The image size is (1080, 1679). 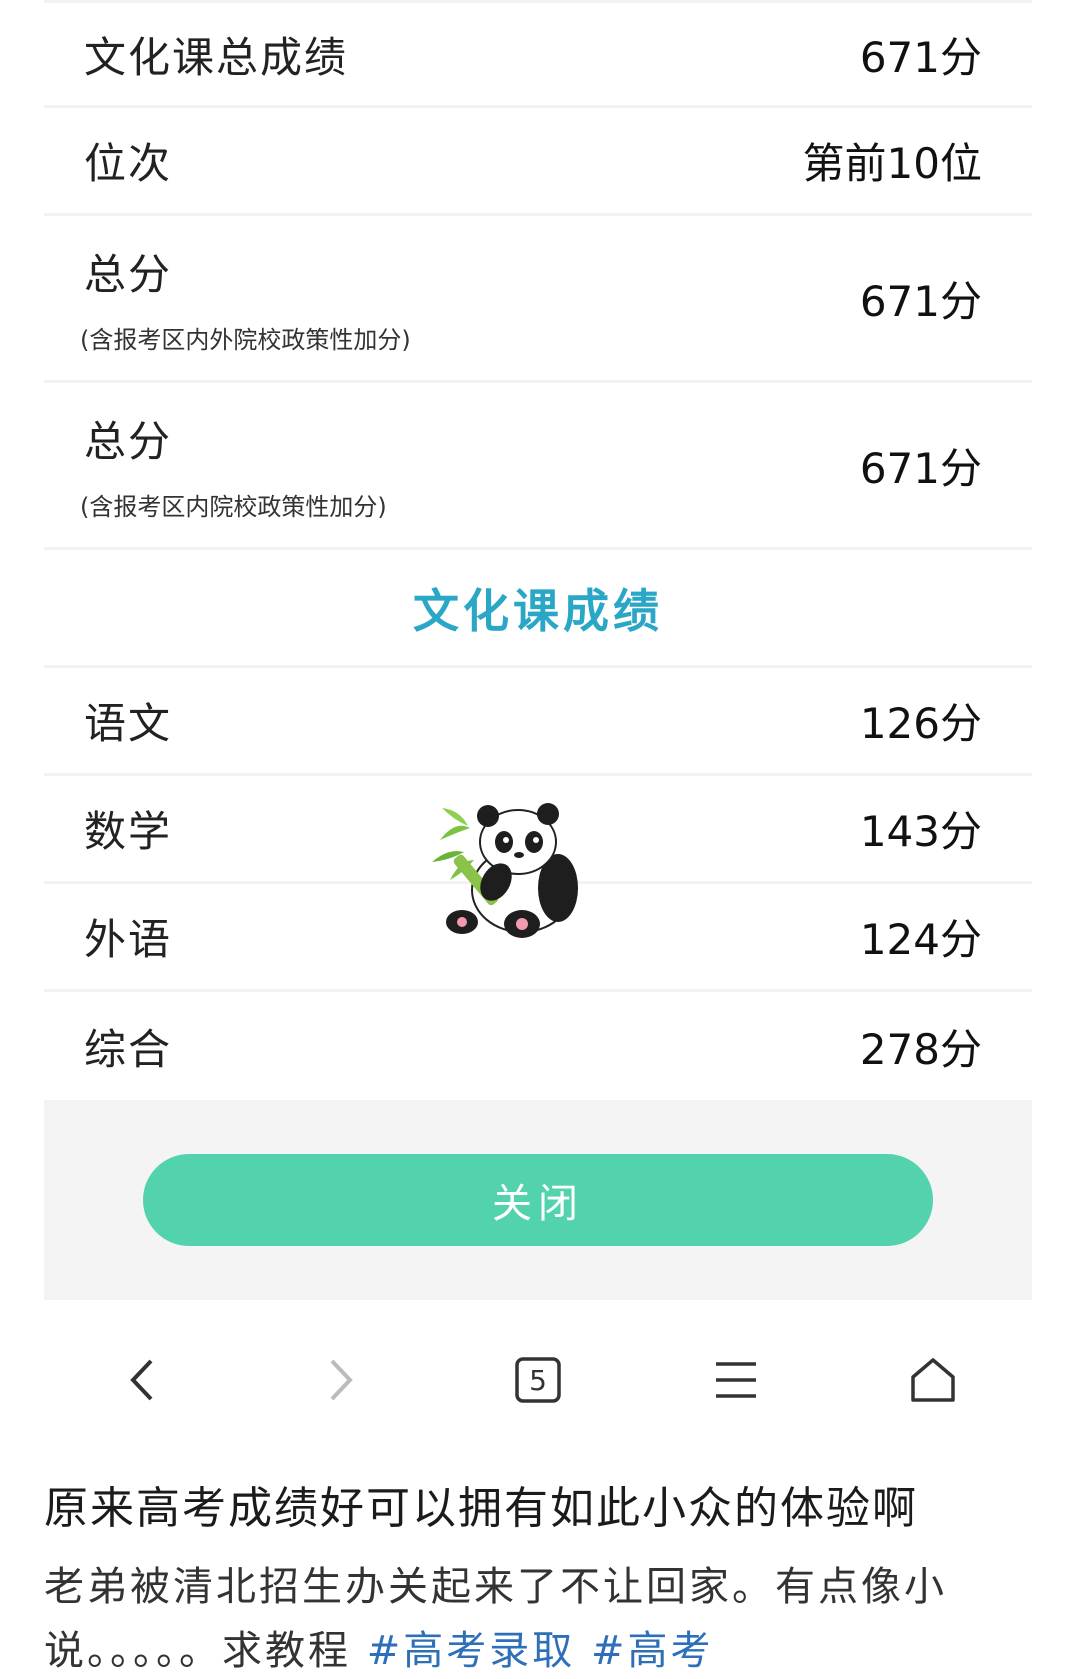 What do you see at coordinates (652, 1651) in the screenshot?
I see `hashtag-link: #高考` at bounding box center [652, 1651].